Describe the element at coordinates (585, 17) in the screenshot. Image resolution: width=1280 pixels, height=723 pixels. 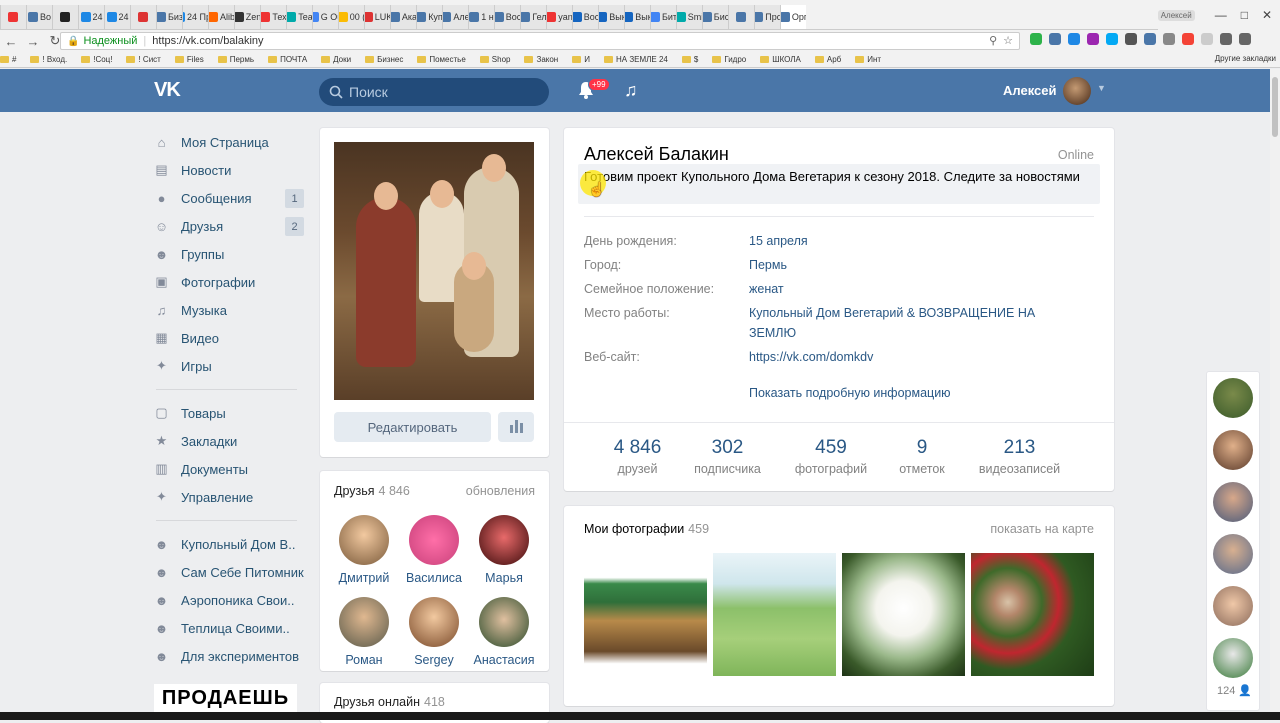
I see `browser-tab: Вос` at that location.